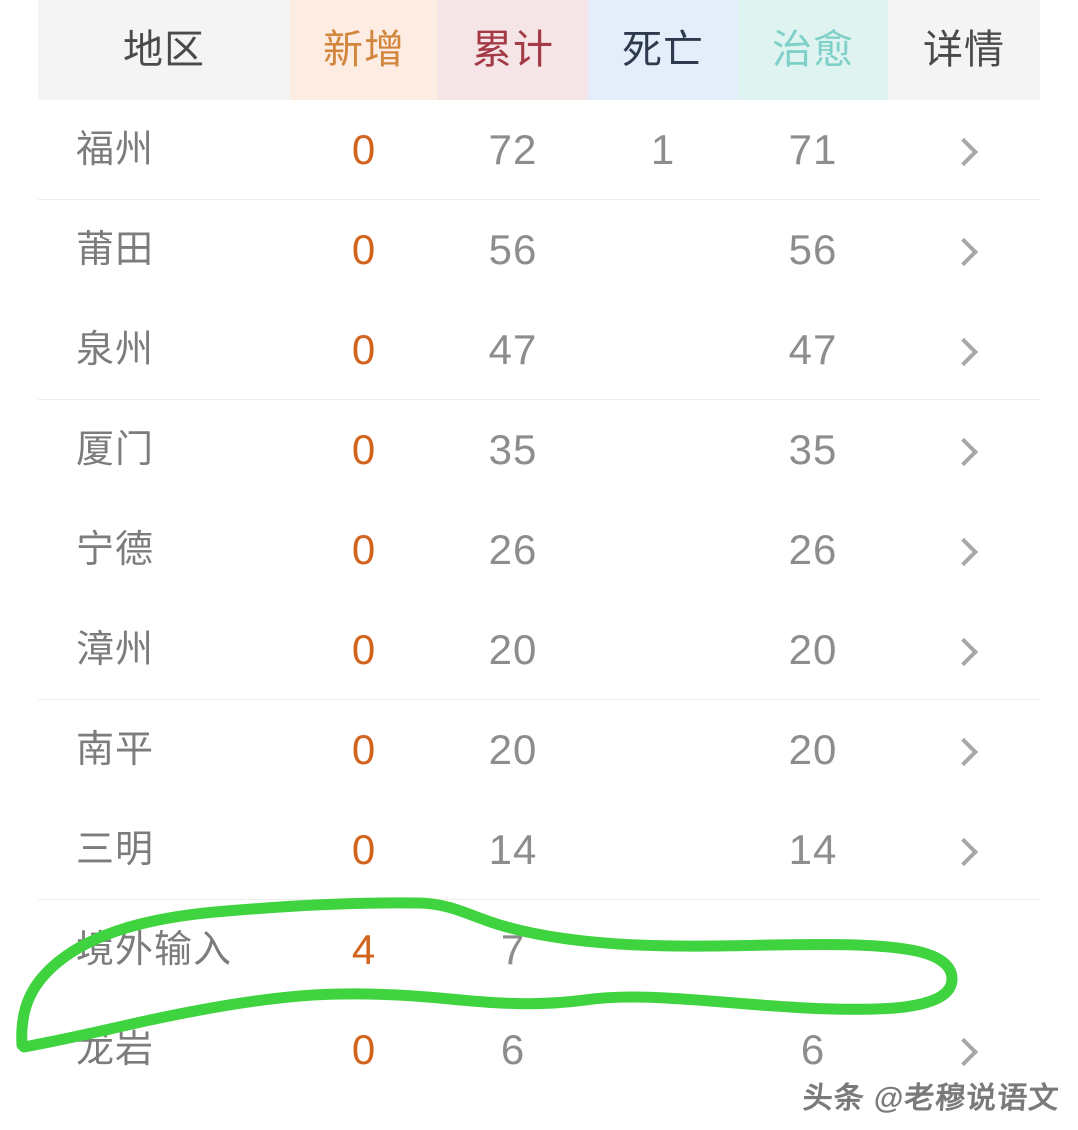 This screenshot has width=1078, height=1130. Describe the element at coordinates (115, 150) in the screenshot. I see `cell-region: 福州` at that location.